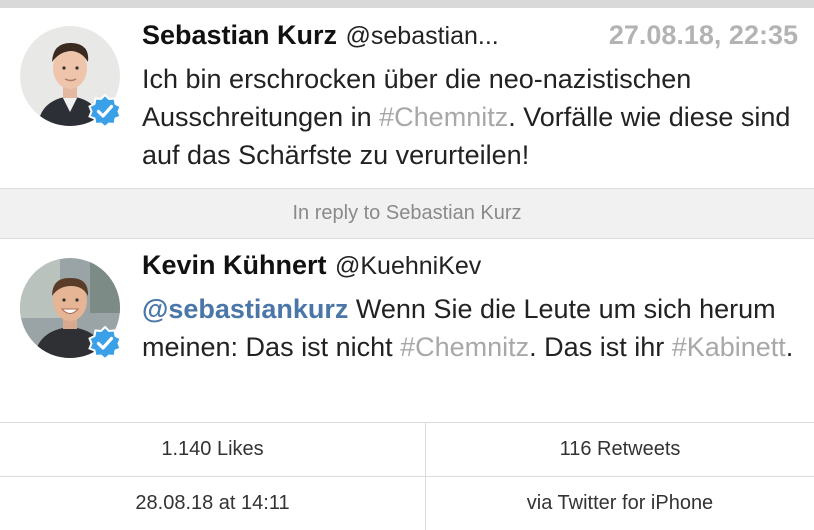 This screenshot has height=530, width=814. Describe the element at coordinates (213, 449) in the screenshot. I see `likes-count: 1.140 Likes` at that location.